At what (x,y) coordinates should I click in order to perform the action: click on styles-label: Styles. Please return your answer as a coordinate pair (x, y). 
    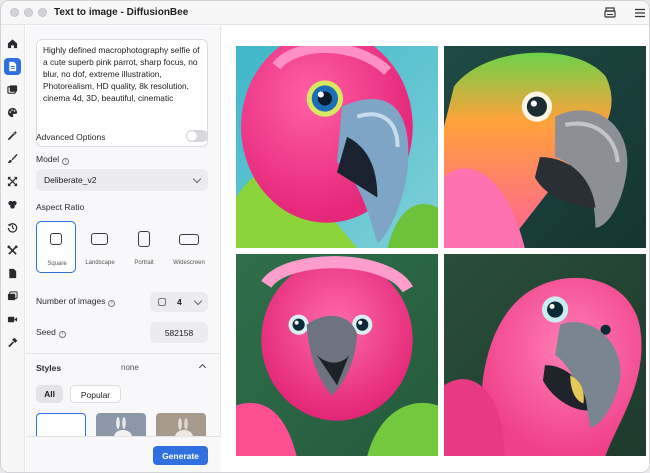
    Looking at the image, I should click on (49, 368).